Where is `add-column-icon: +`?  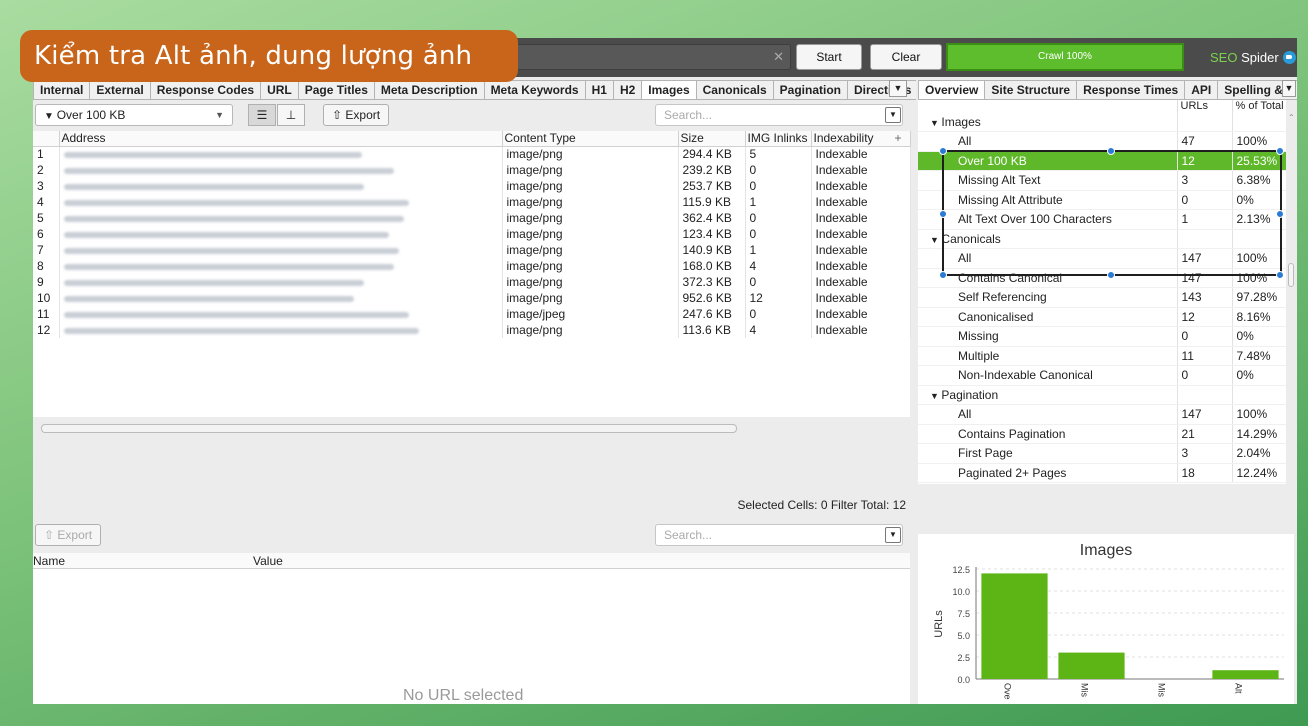
add-column-icon: + is located at coordinates (897, 138).